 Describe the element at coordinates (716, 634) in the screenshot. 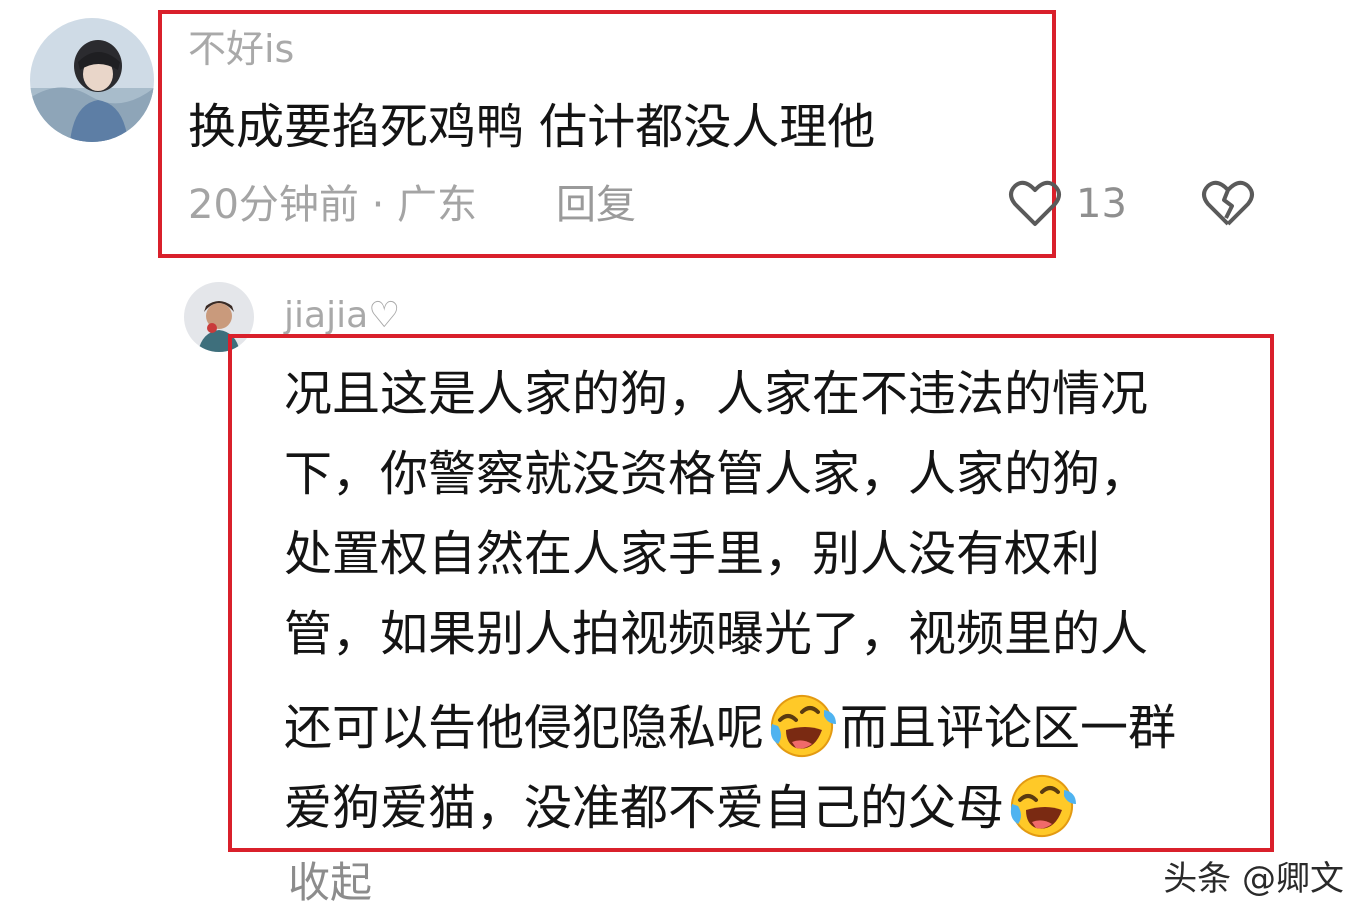

I see `reply-text-line-4: 管，如果别人拍视频曝光了，视频里的人` at that location.